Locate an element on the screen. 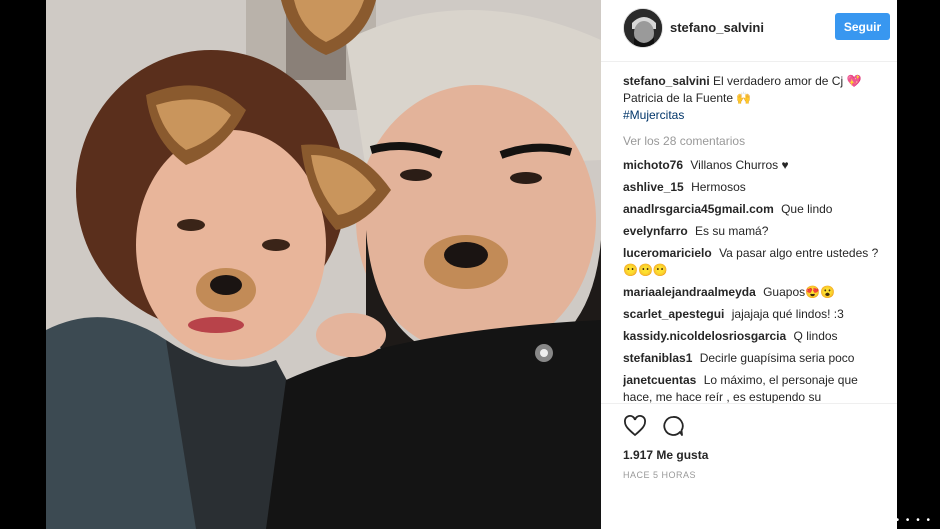 The image size is (940, 529). comment-text: Villanos Churros ♥ is located at coordinates (739, 165).